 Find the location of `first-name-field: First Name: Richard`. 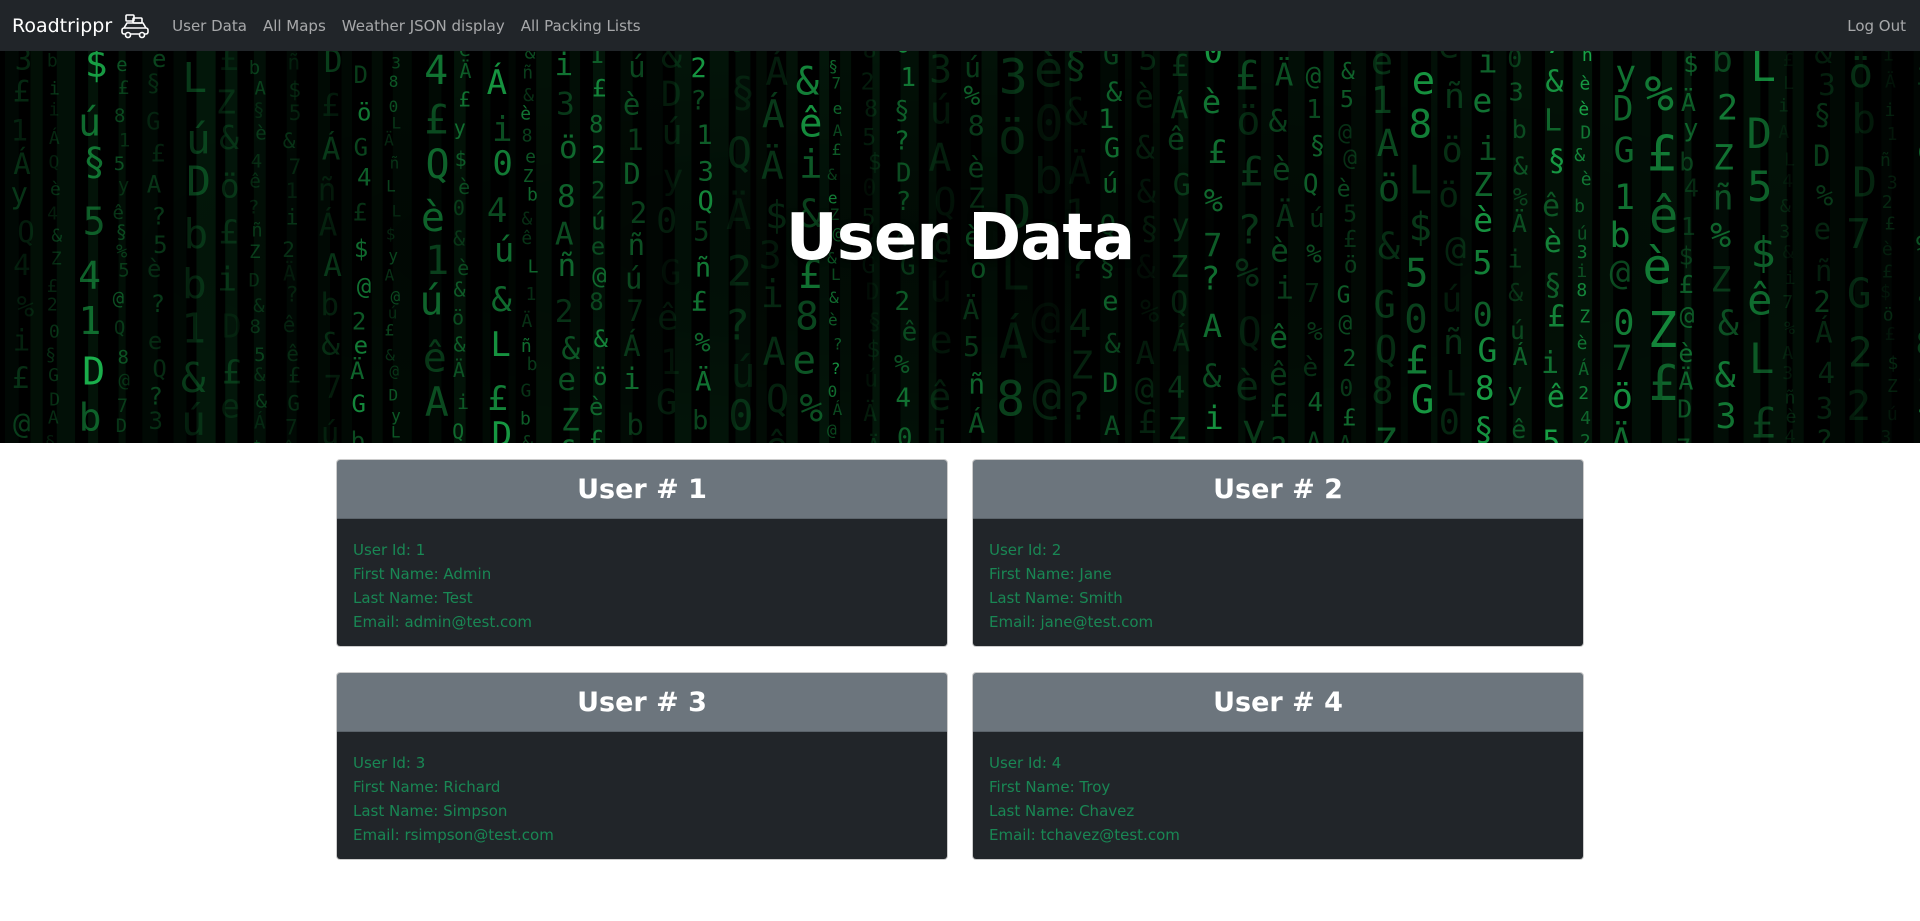

first-name-field: First Name: Richard is located at coordinates (427, 787).